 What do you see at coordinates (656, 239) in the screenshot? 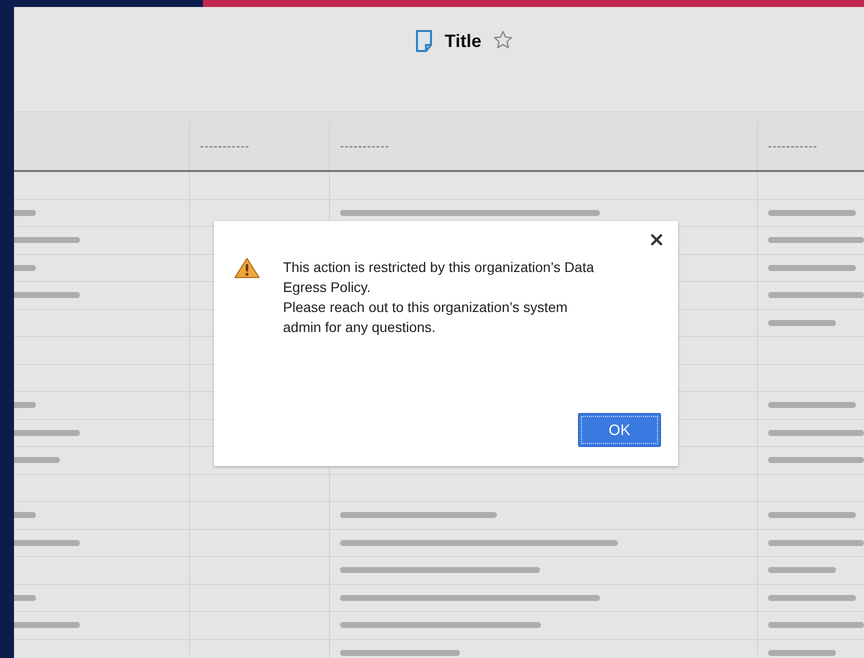
I see `close-button: ×` at bounding box center [656, 239].